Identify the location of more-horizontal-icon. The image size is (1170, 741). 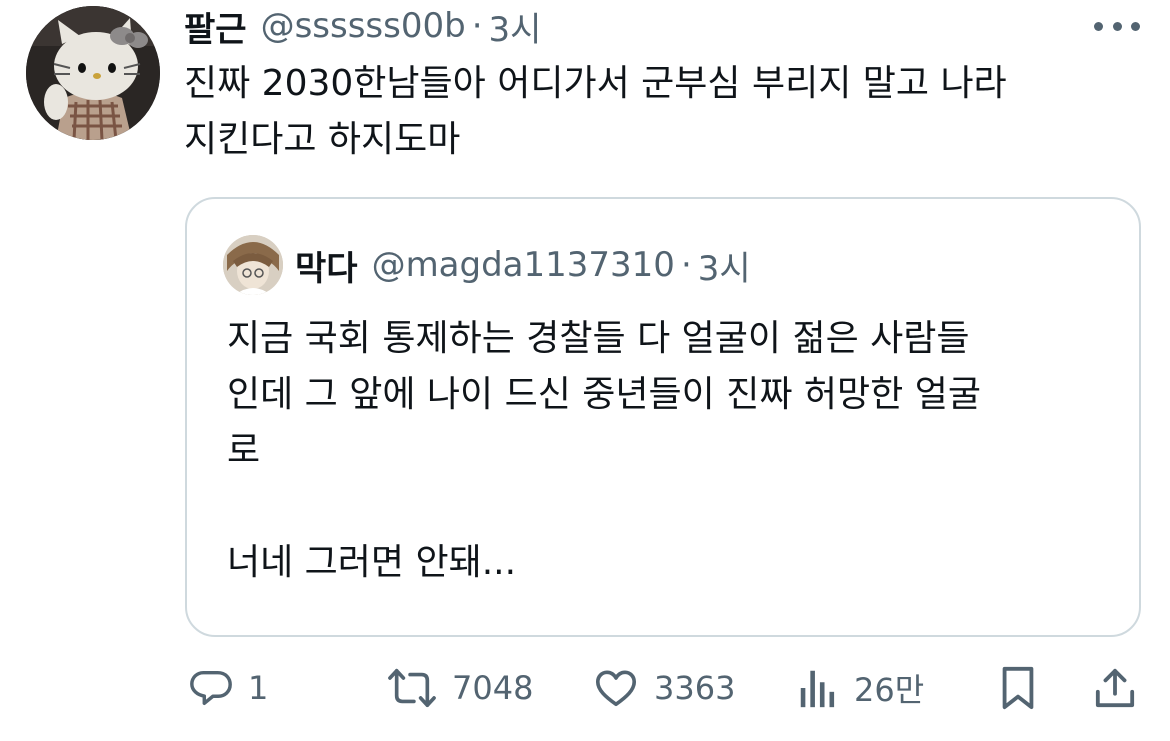
(1098, 26).